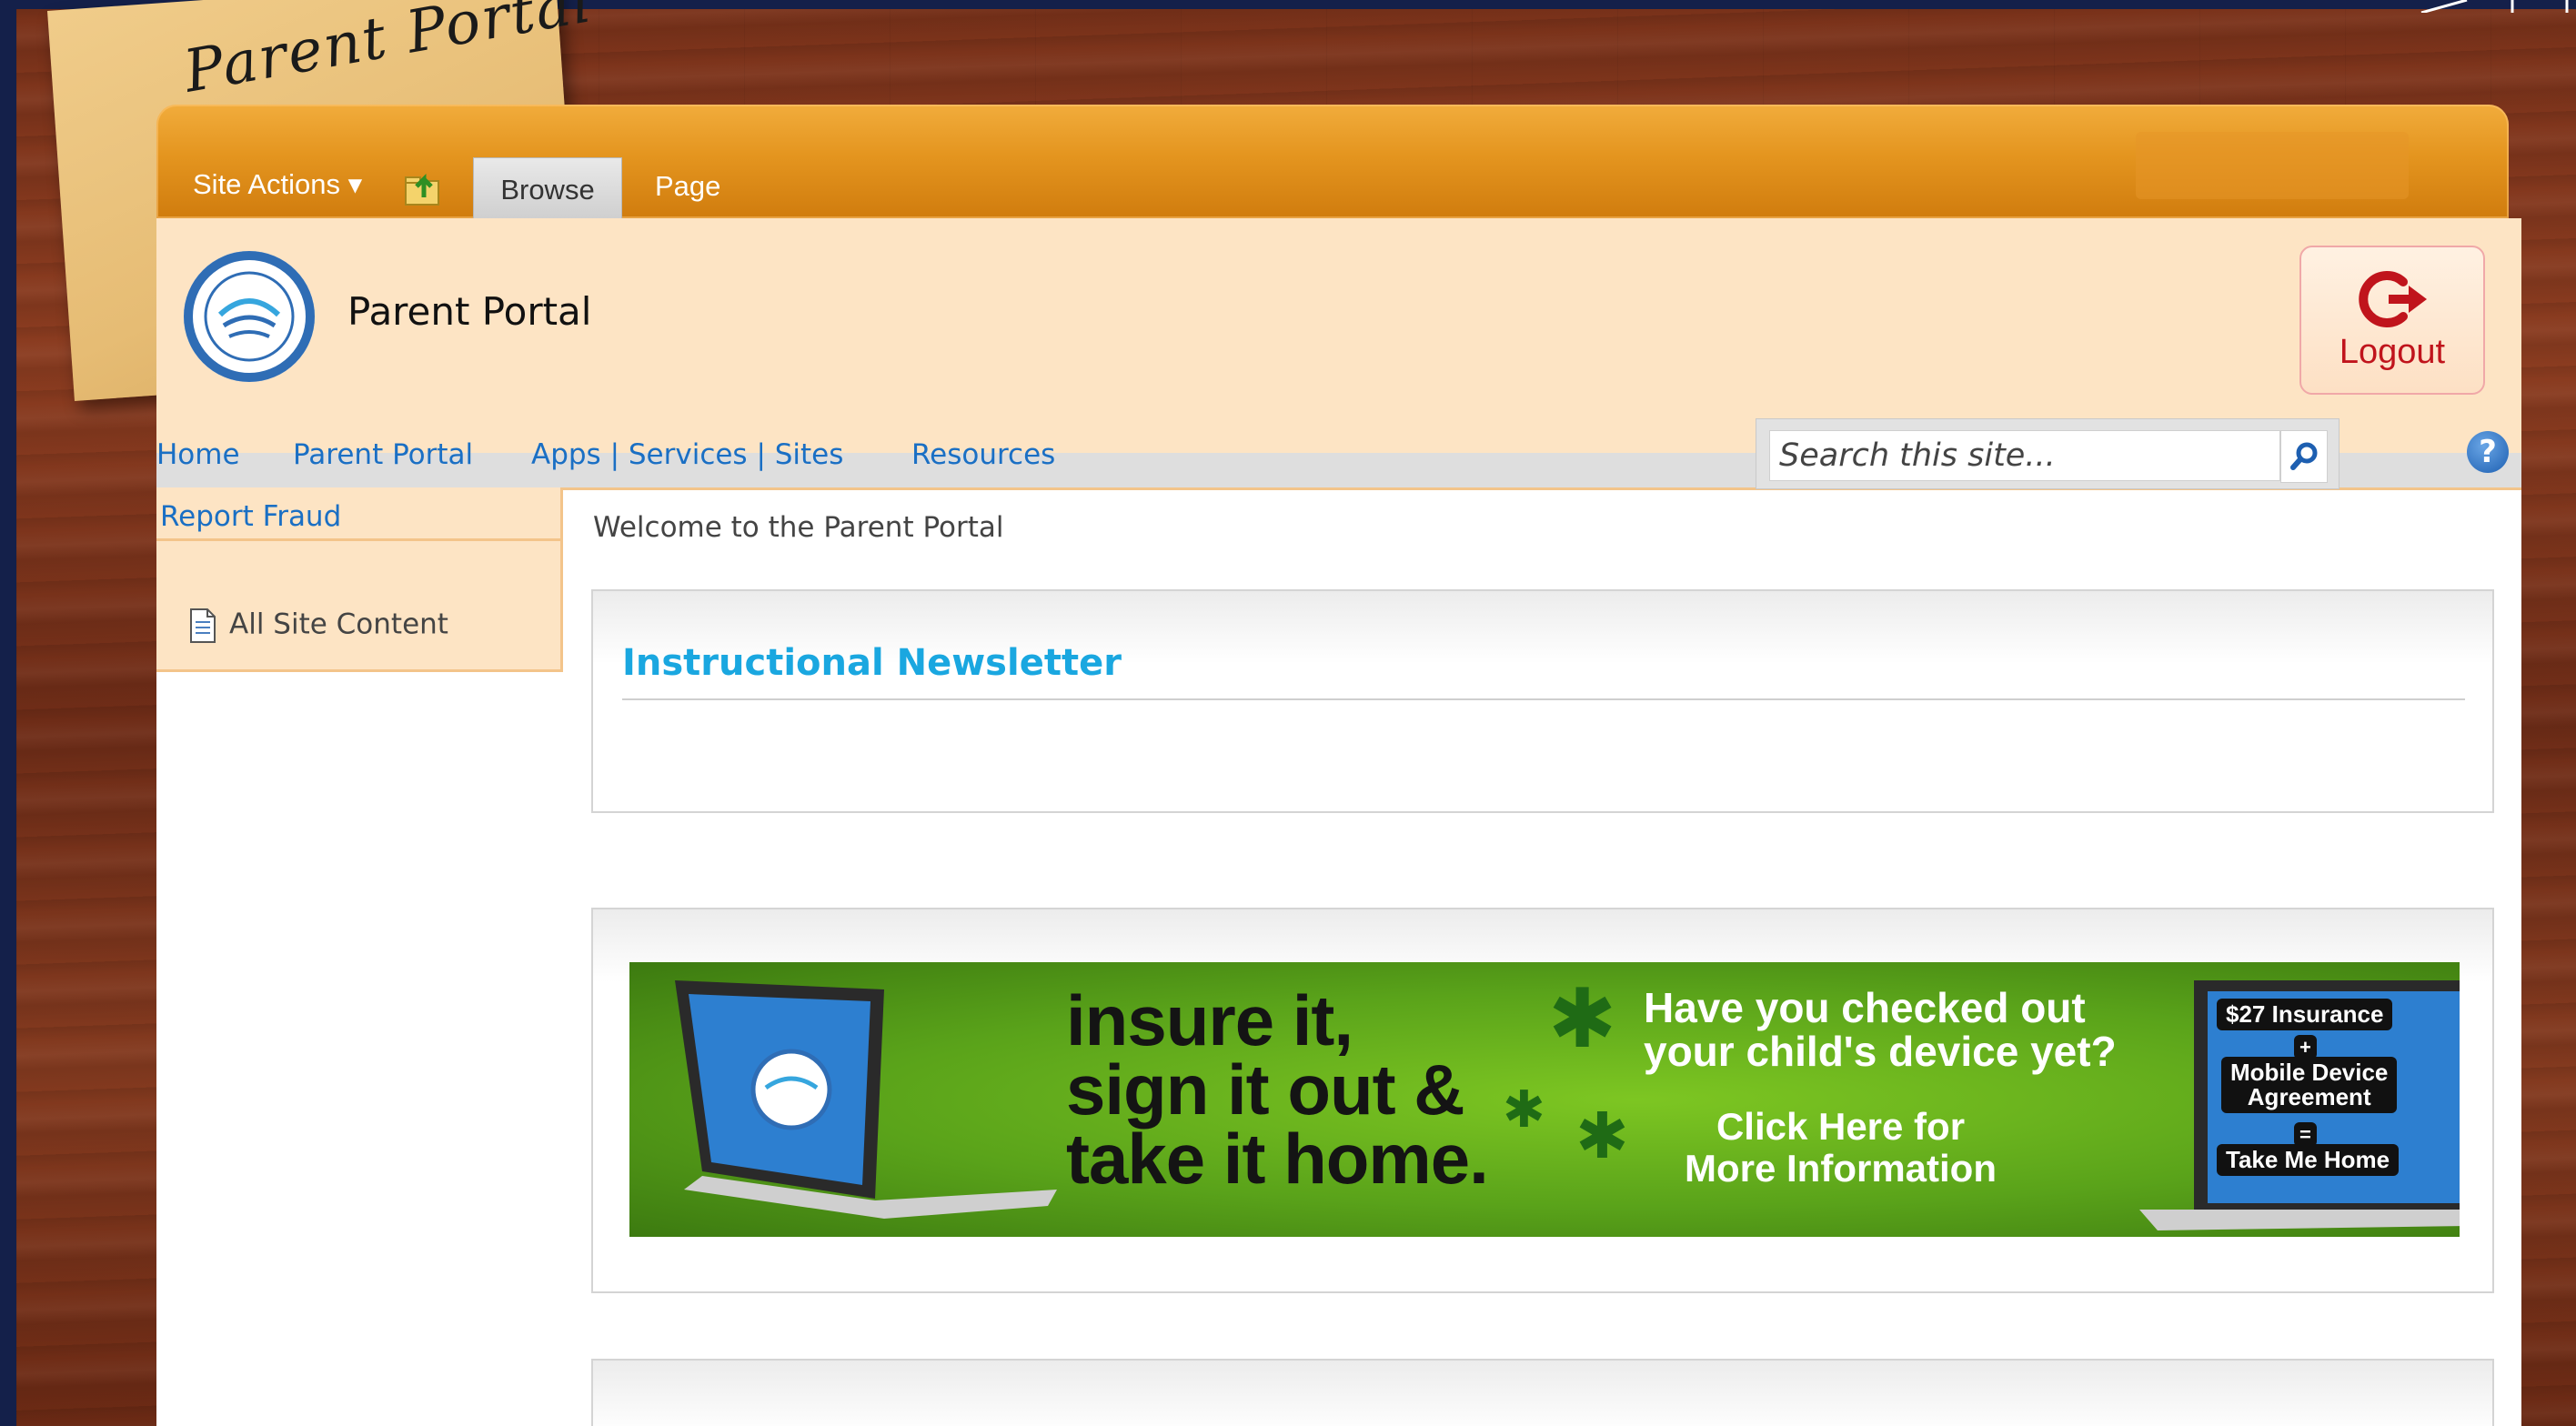 The image size is (2576, 1426). I want to click on banner-headline: insure it, sign it out & take it home., so click(1277, 1089).